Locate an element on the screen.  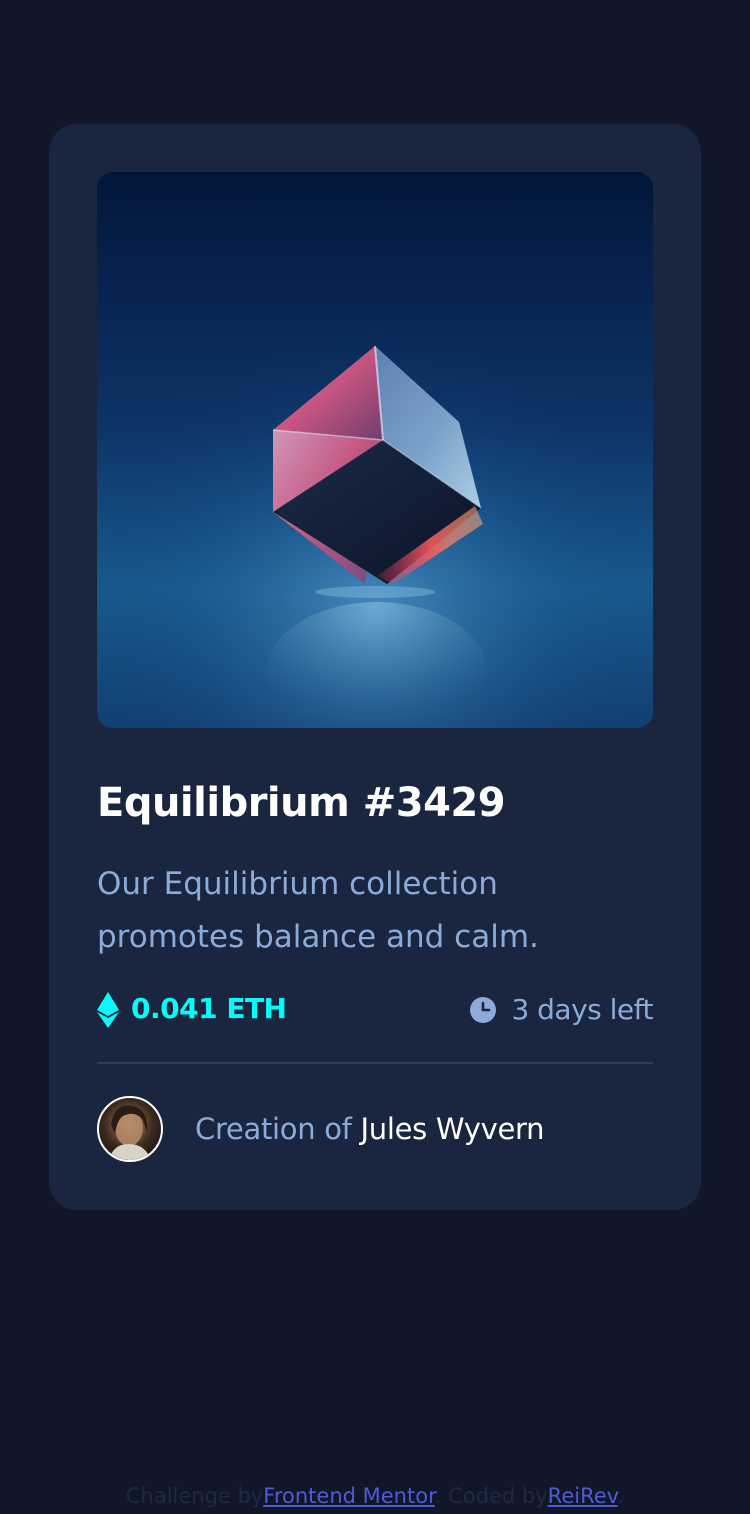
coded-prefix: . Coded by is located at coordinates (491, 1496).